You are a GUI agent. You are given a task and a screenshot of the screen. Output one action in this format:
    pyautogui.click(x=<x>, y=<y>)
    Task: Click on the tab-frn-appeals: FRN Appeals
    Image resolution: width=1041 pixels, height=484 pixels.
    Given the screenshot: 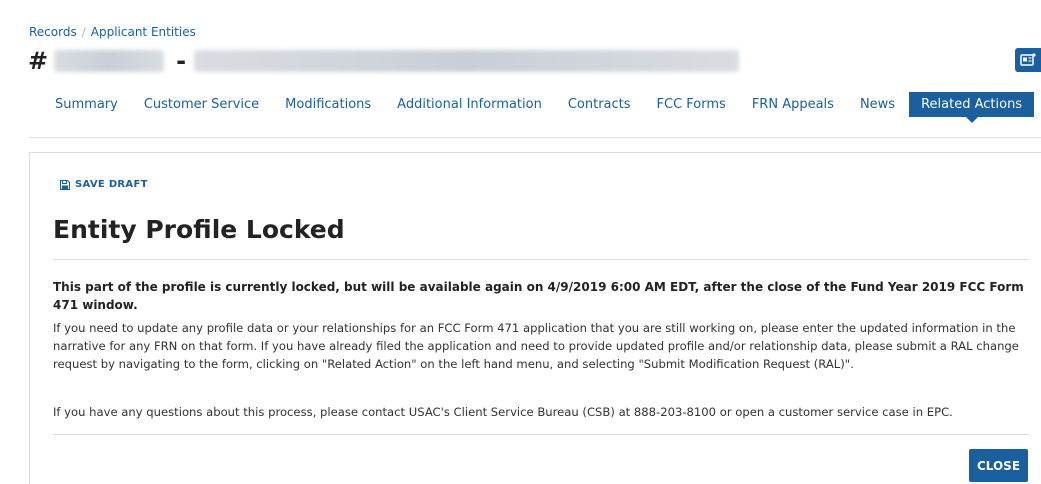 What is the action you would take?
    pyautogui.click(x=793, y=104)
    